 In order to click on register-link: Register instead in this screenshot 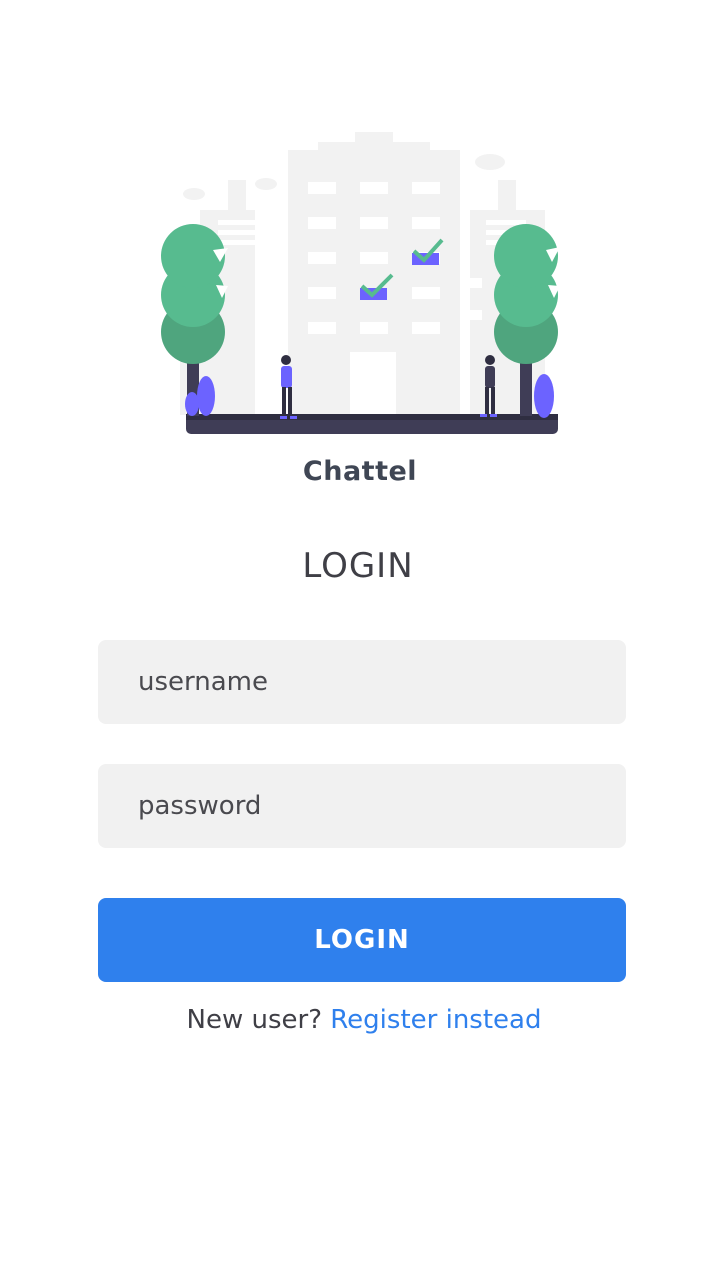, I will do `click(435, 1020)`.